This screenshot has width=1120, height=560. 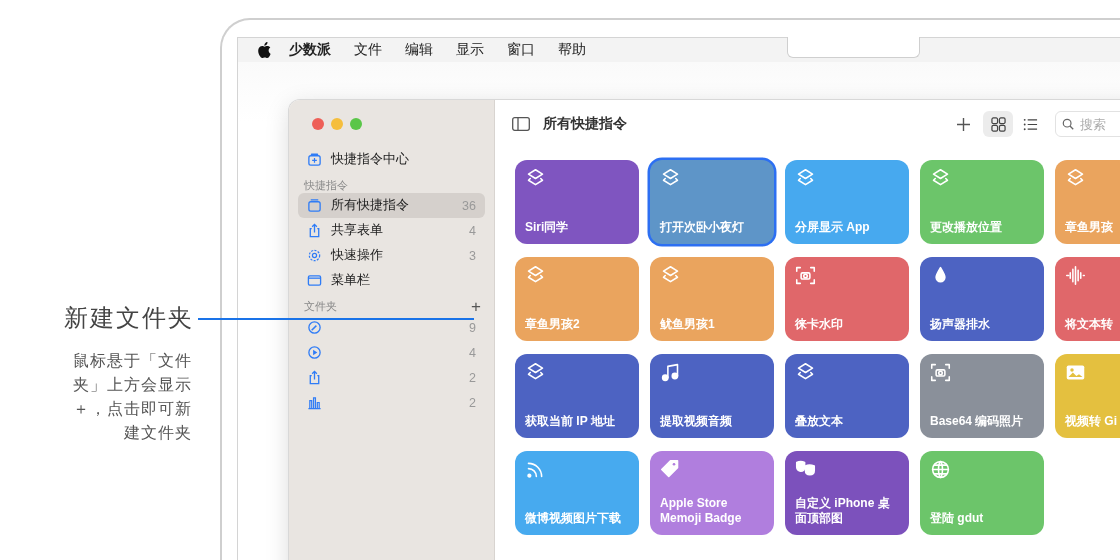 What do you see at coordinates (132, 397) in the screenshot?
I see `callout-text: 鼠标悬于「文件夹」上方会显示＋，点击即可新建文件夹` at bounding box center [132, 397].